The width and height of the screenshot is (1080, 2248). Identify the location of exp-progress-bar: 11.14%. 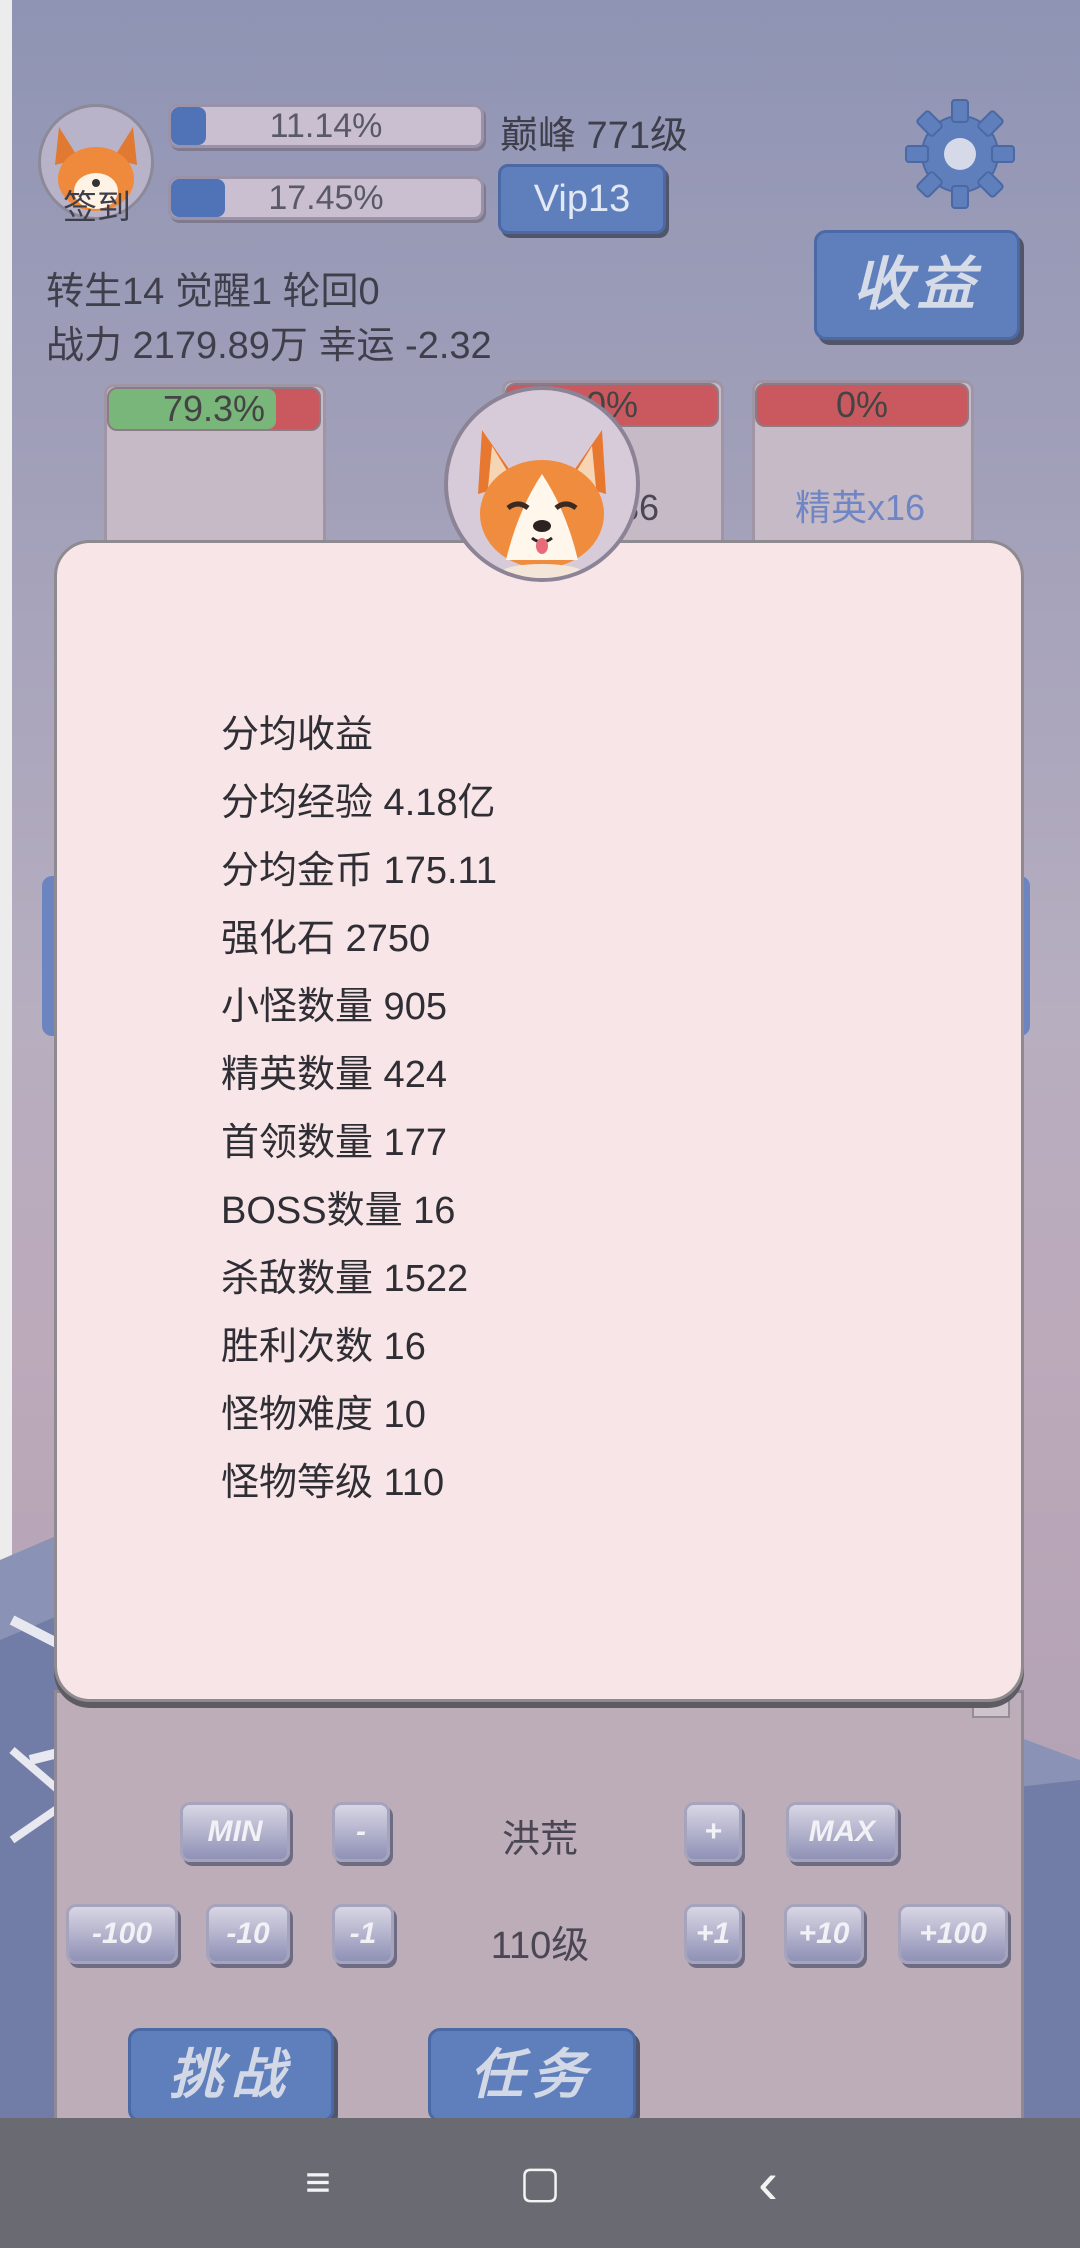
(326, 126).